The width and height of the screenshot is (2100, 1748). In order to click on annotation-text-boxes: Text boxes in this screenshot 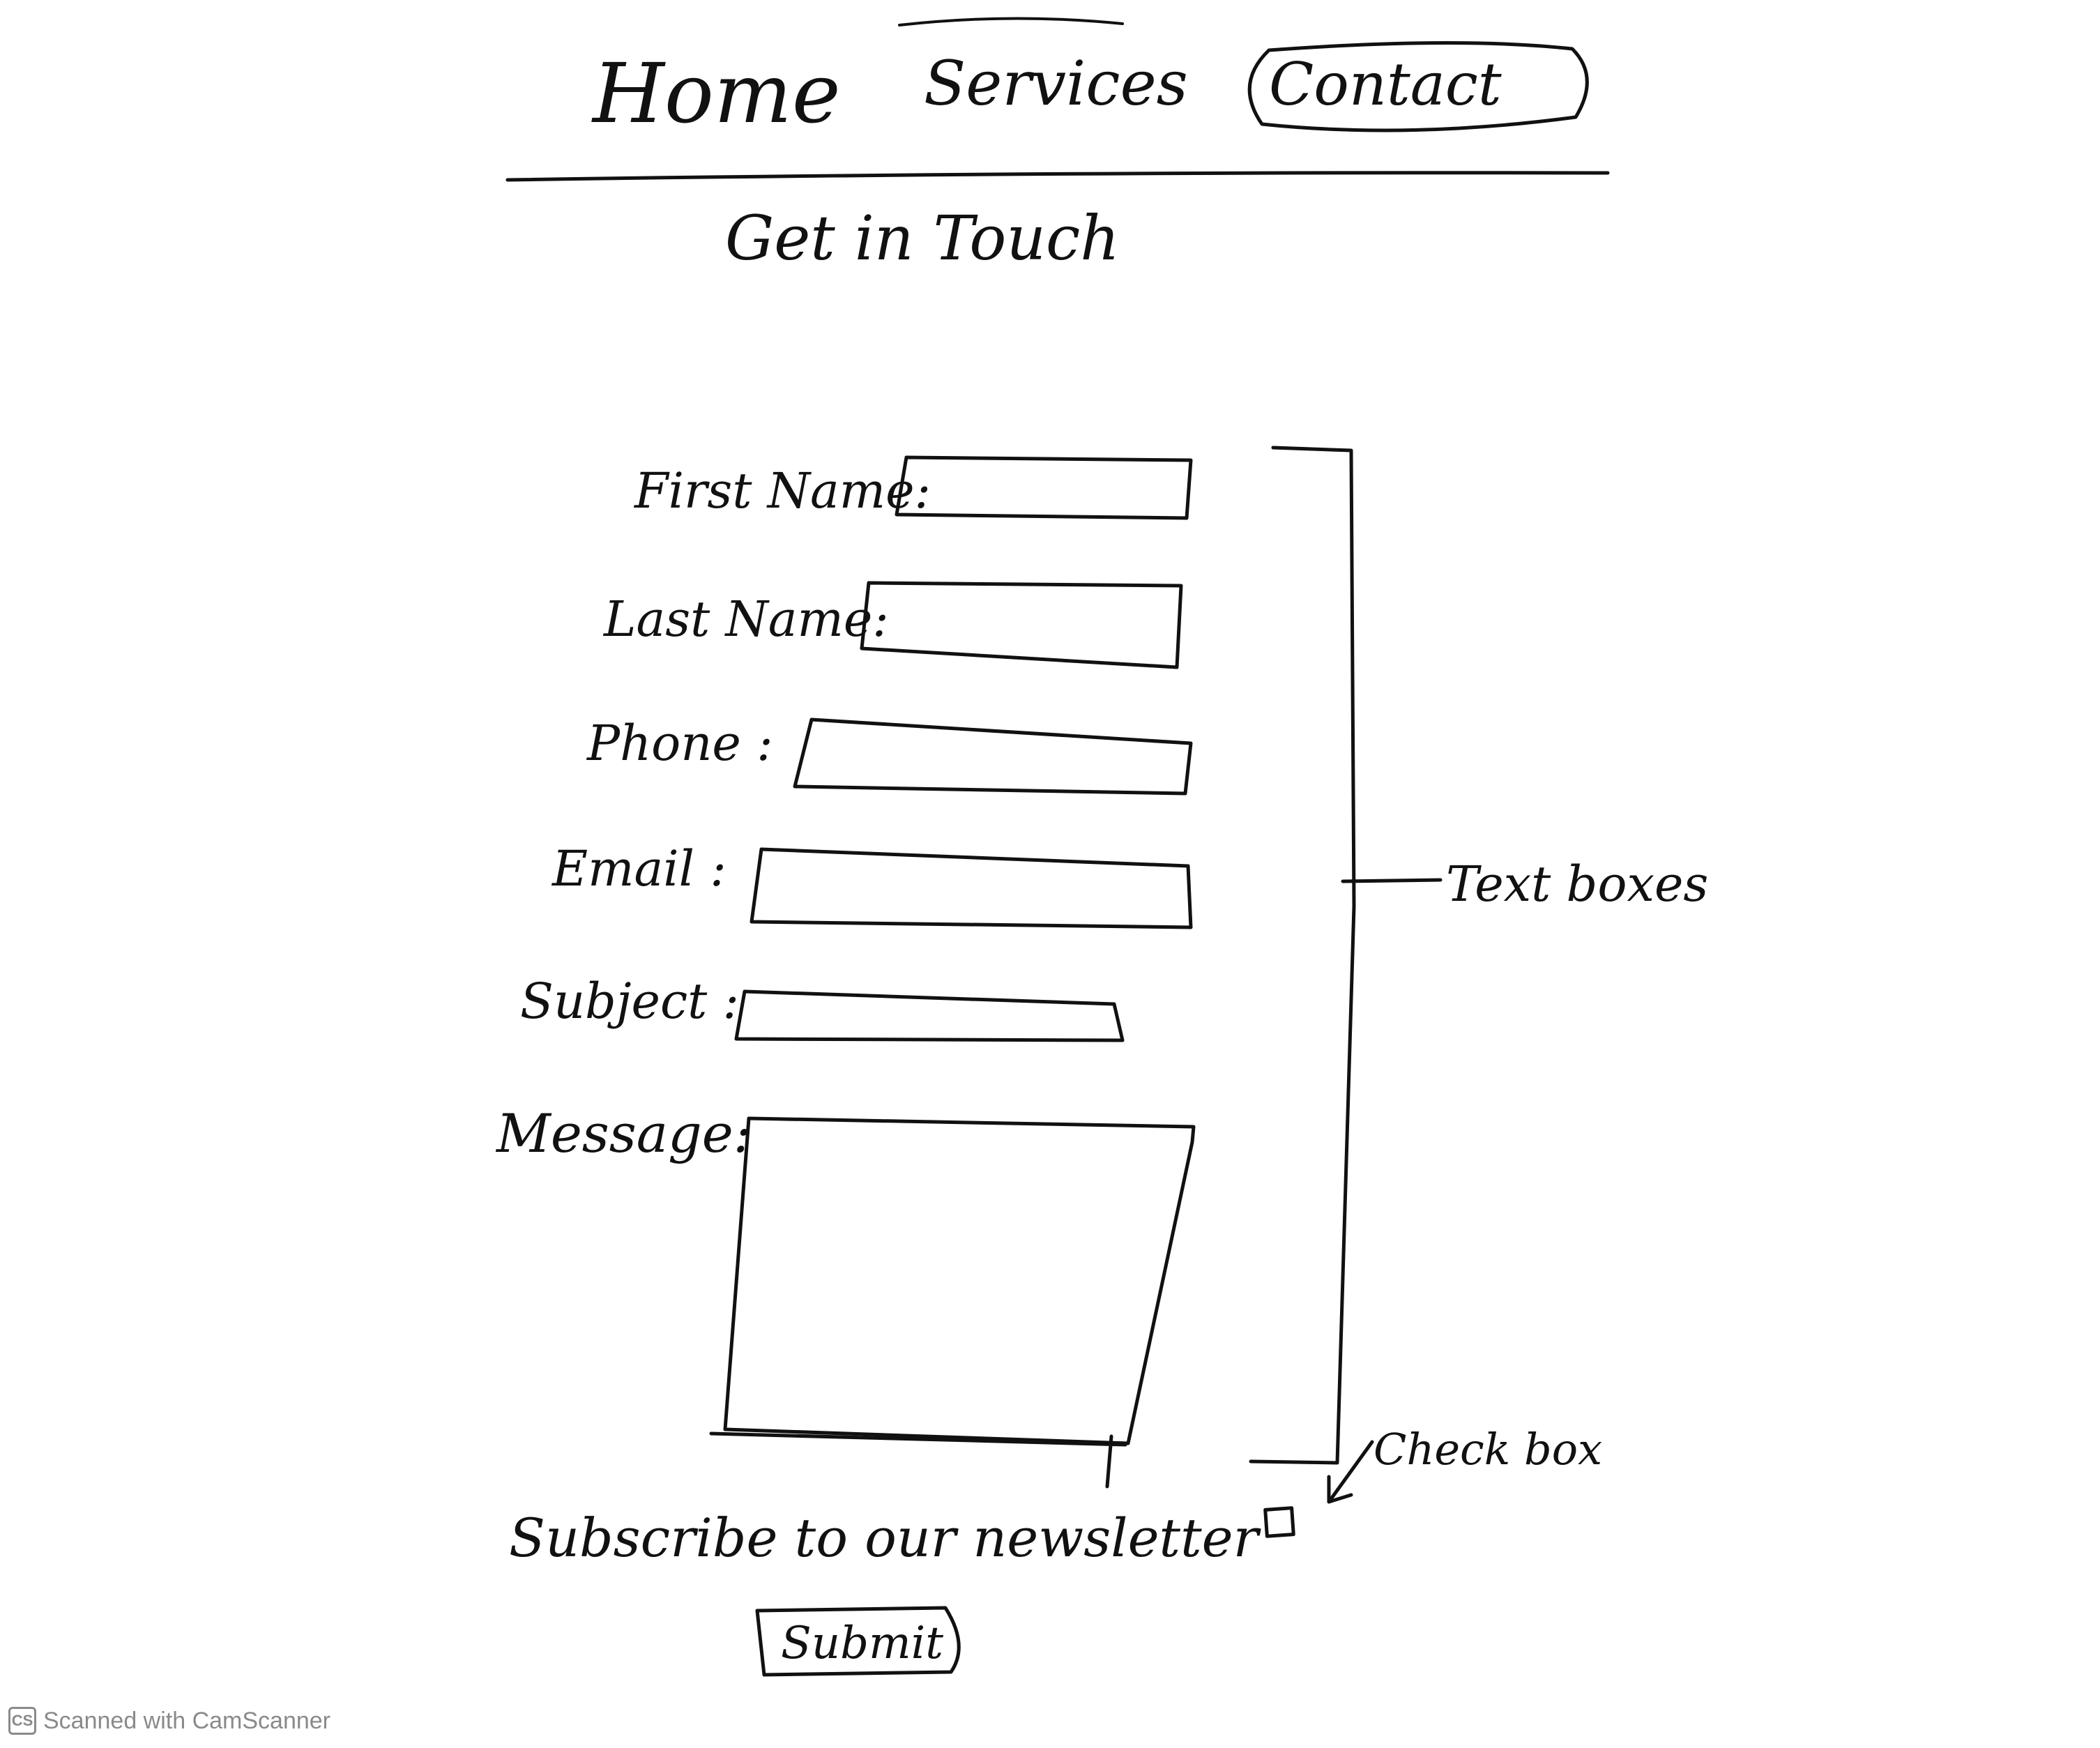, I will do `click(1479, 955)`.